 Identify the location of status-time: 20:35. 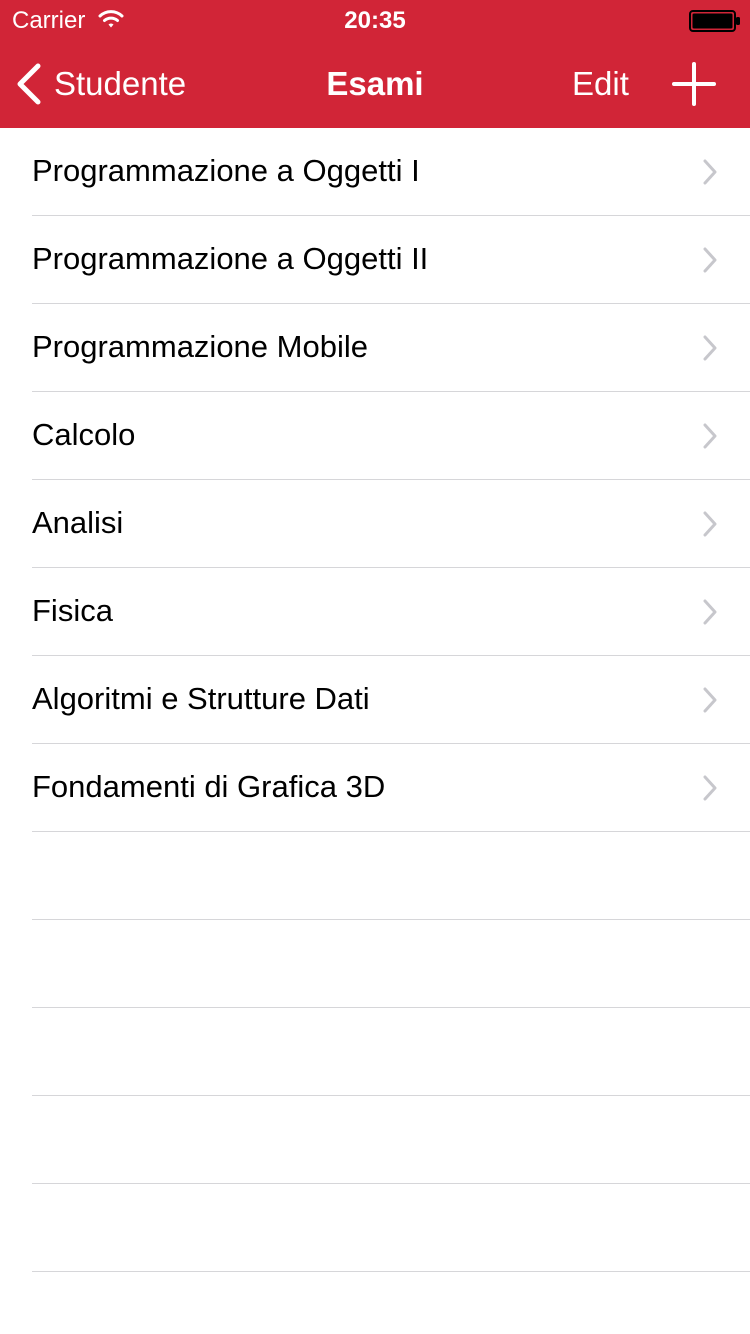
(375, 20).